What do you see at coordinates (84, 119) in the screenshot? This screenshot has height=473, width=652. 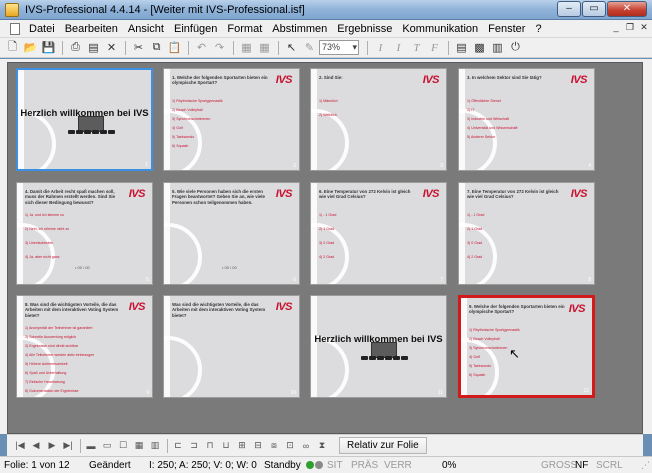 I see `slide-thumbnail: Herzlich willkommen bei IVS 1` at bounding box center [84, 119].